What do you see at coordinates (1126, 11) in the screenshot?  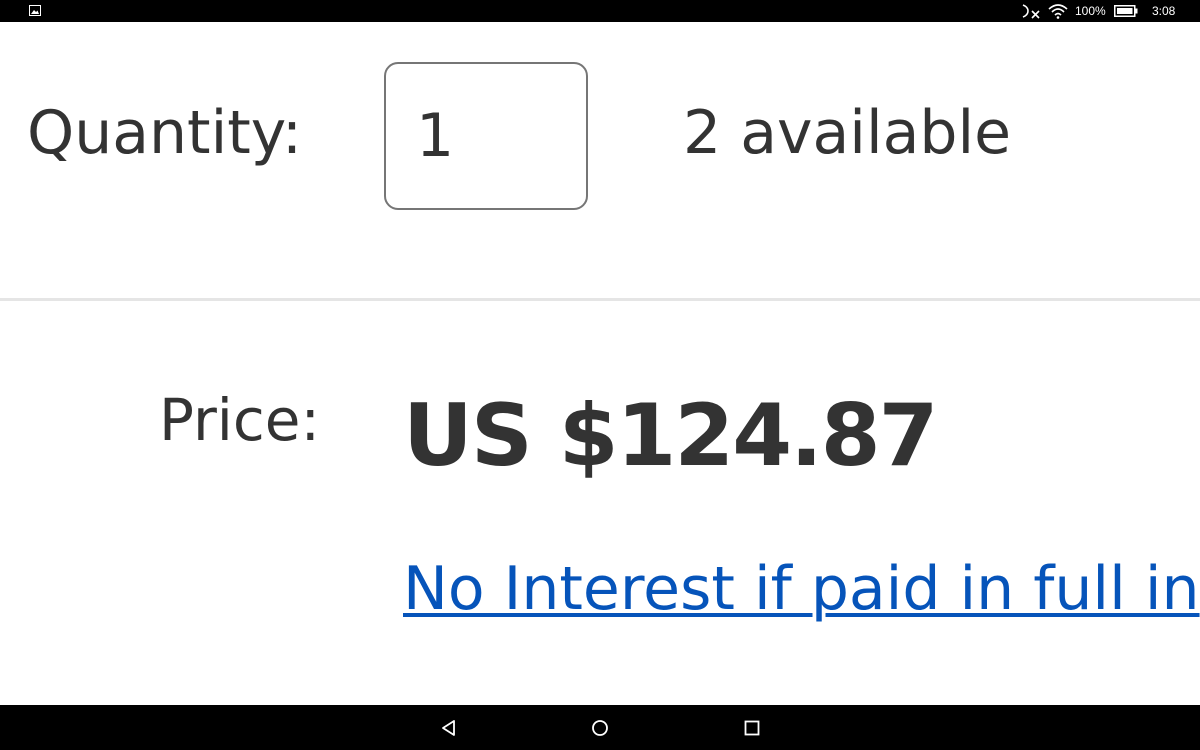 I see `battery-icon` at bounding box center [1126, 11].